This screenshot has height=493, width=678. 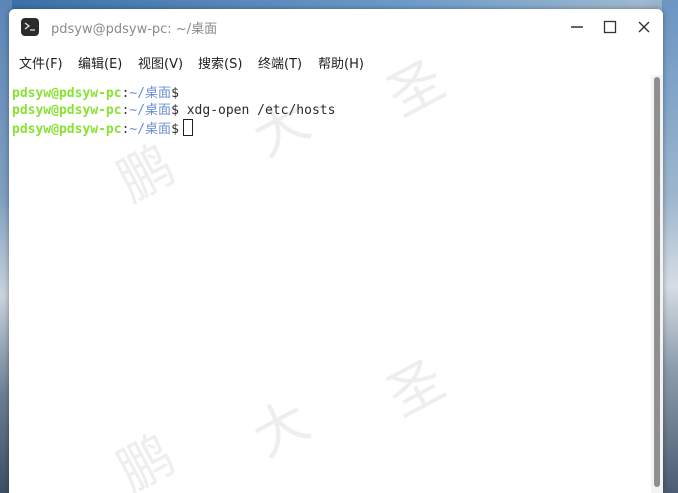 What do you see at coordinates (187, 127) in the screenshot?
I see `text-cursor` at bounding box center [187, 127].